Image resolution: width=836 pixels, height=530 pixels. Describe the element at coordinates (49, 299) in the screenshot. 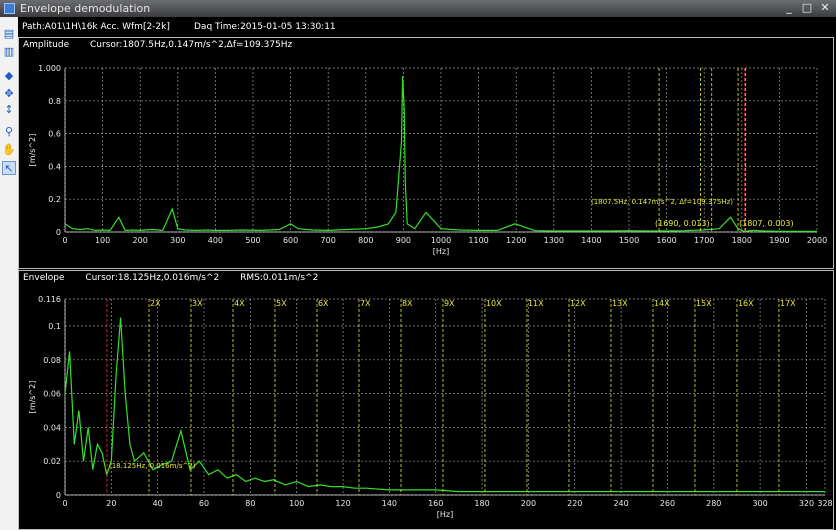

I see `y-tick-label: 0.116` at that location.